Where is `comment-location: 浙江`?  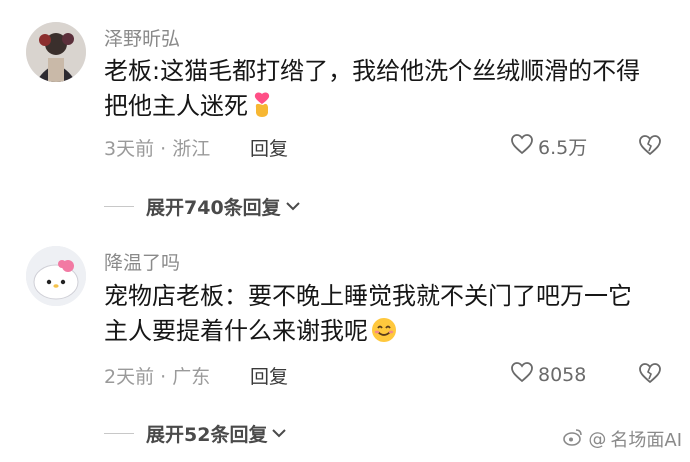 comment-location: 浙江 is located at coordinates (191, 149).